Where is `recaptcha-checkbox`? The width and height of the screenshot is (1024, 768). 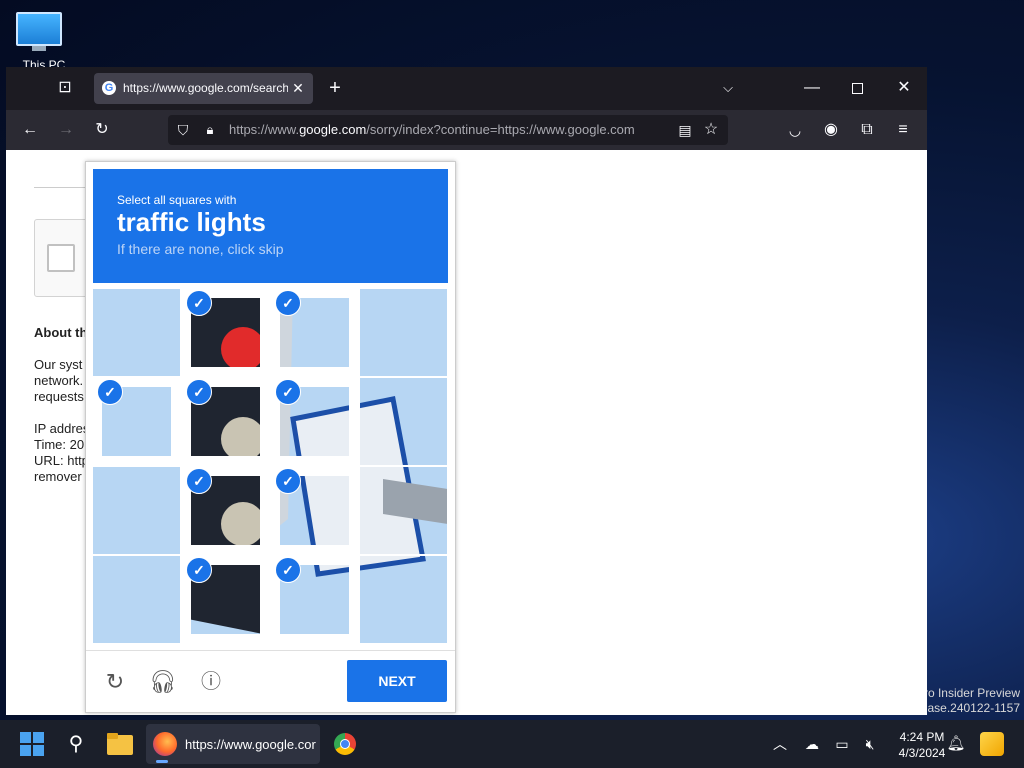
recaptcha-checkbox is located at coordinates (61, 258).